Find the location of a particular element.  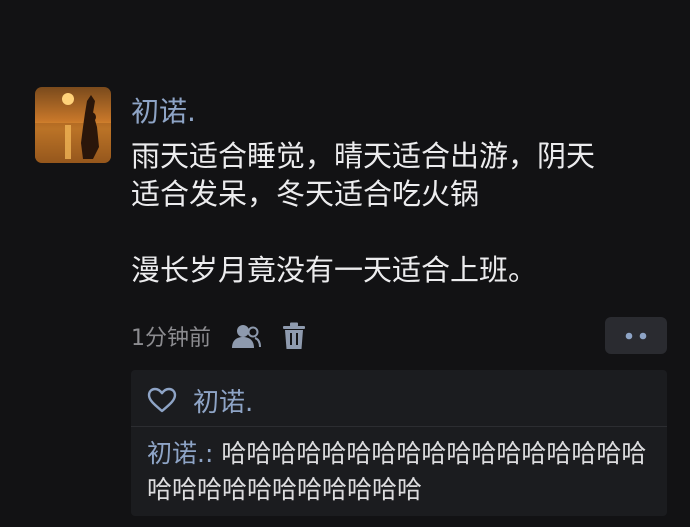

post-text-line: 漫长岁月竟没有一天适合上班。 is located at coordinates (334, 270).